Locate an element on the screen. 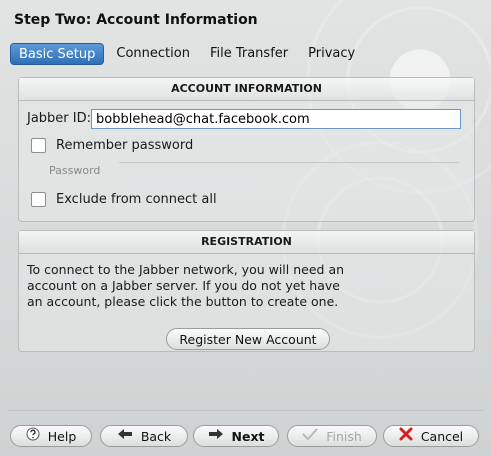  account-information-header: ACCOUNT INFORMATION is located at coordinates (246, 89).